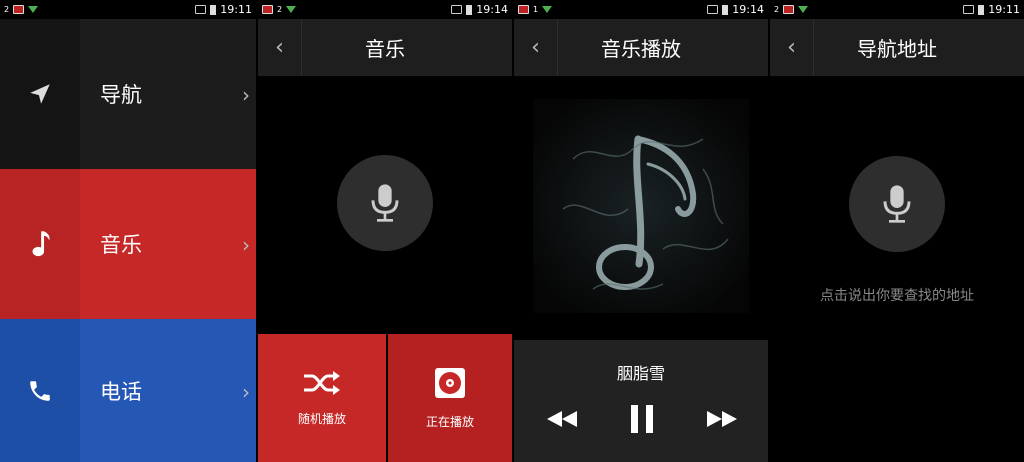 The image size is (1024, 462). Describe the element at coordinates (322, 398) in the screenshot. I see `shuffle-play-button: 随机播放` at that location.